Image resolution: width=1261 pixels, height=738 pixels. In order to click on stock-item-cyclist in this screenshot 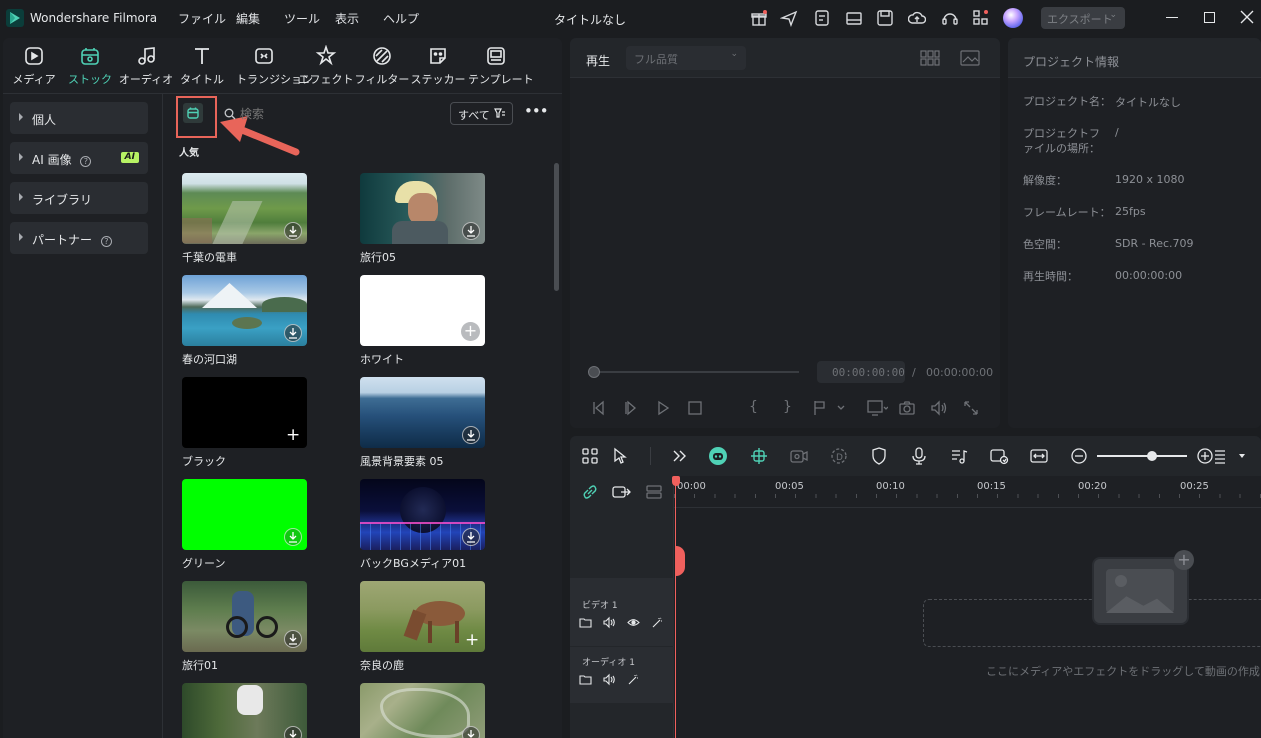, I will do `click(244, 710)`.